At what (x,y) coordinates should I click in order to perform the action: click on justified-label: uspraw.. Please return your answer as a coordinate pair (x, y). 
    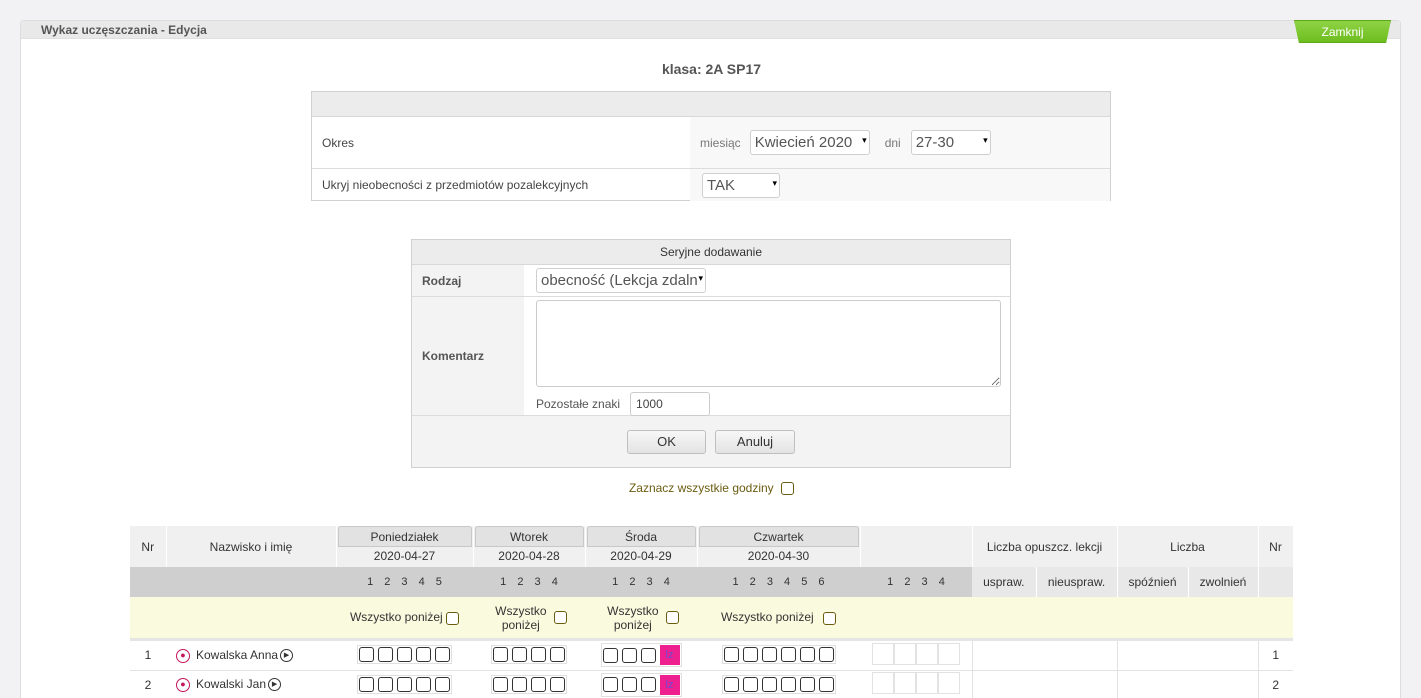
    Looking at the image, I should click on (1004, 582).